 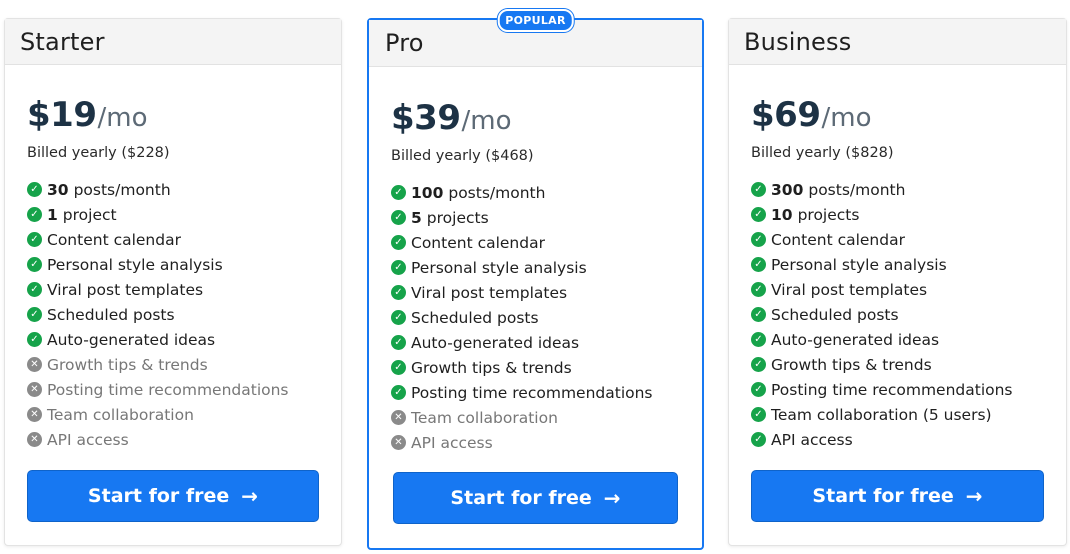 What do you see at coordinates (535, 118) in the screenshot?
I see `price-row: $39 /mo` at bounding box center [535, 118].